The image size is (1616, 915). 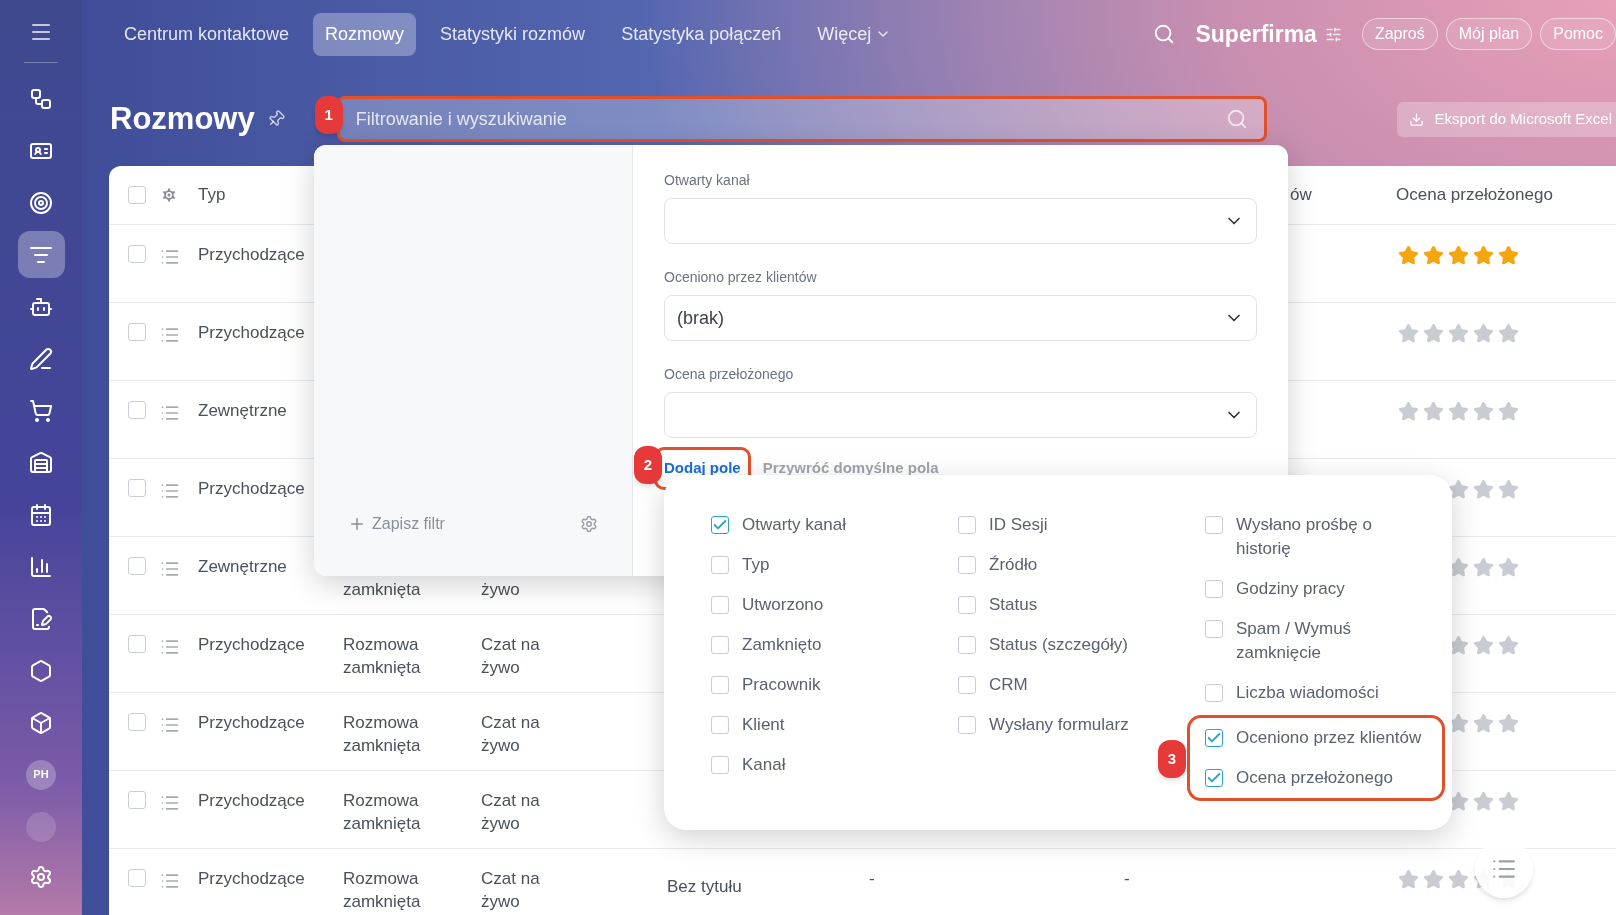 I want to click on page-title: Rozmowy, so click(x=182, y=119).